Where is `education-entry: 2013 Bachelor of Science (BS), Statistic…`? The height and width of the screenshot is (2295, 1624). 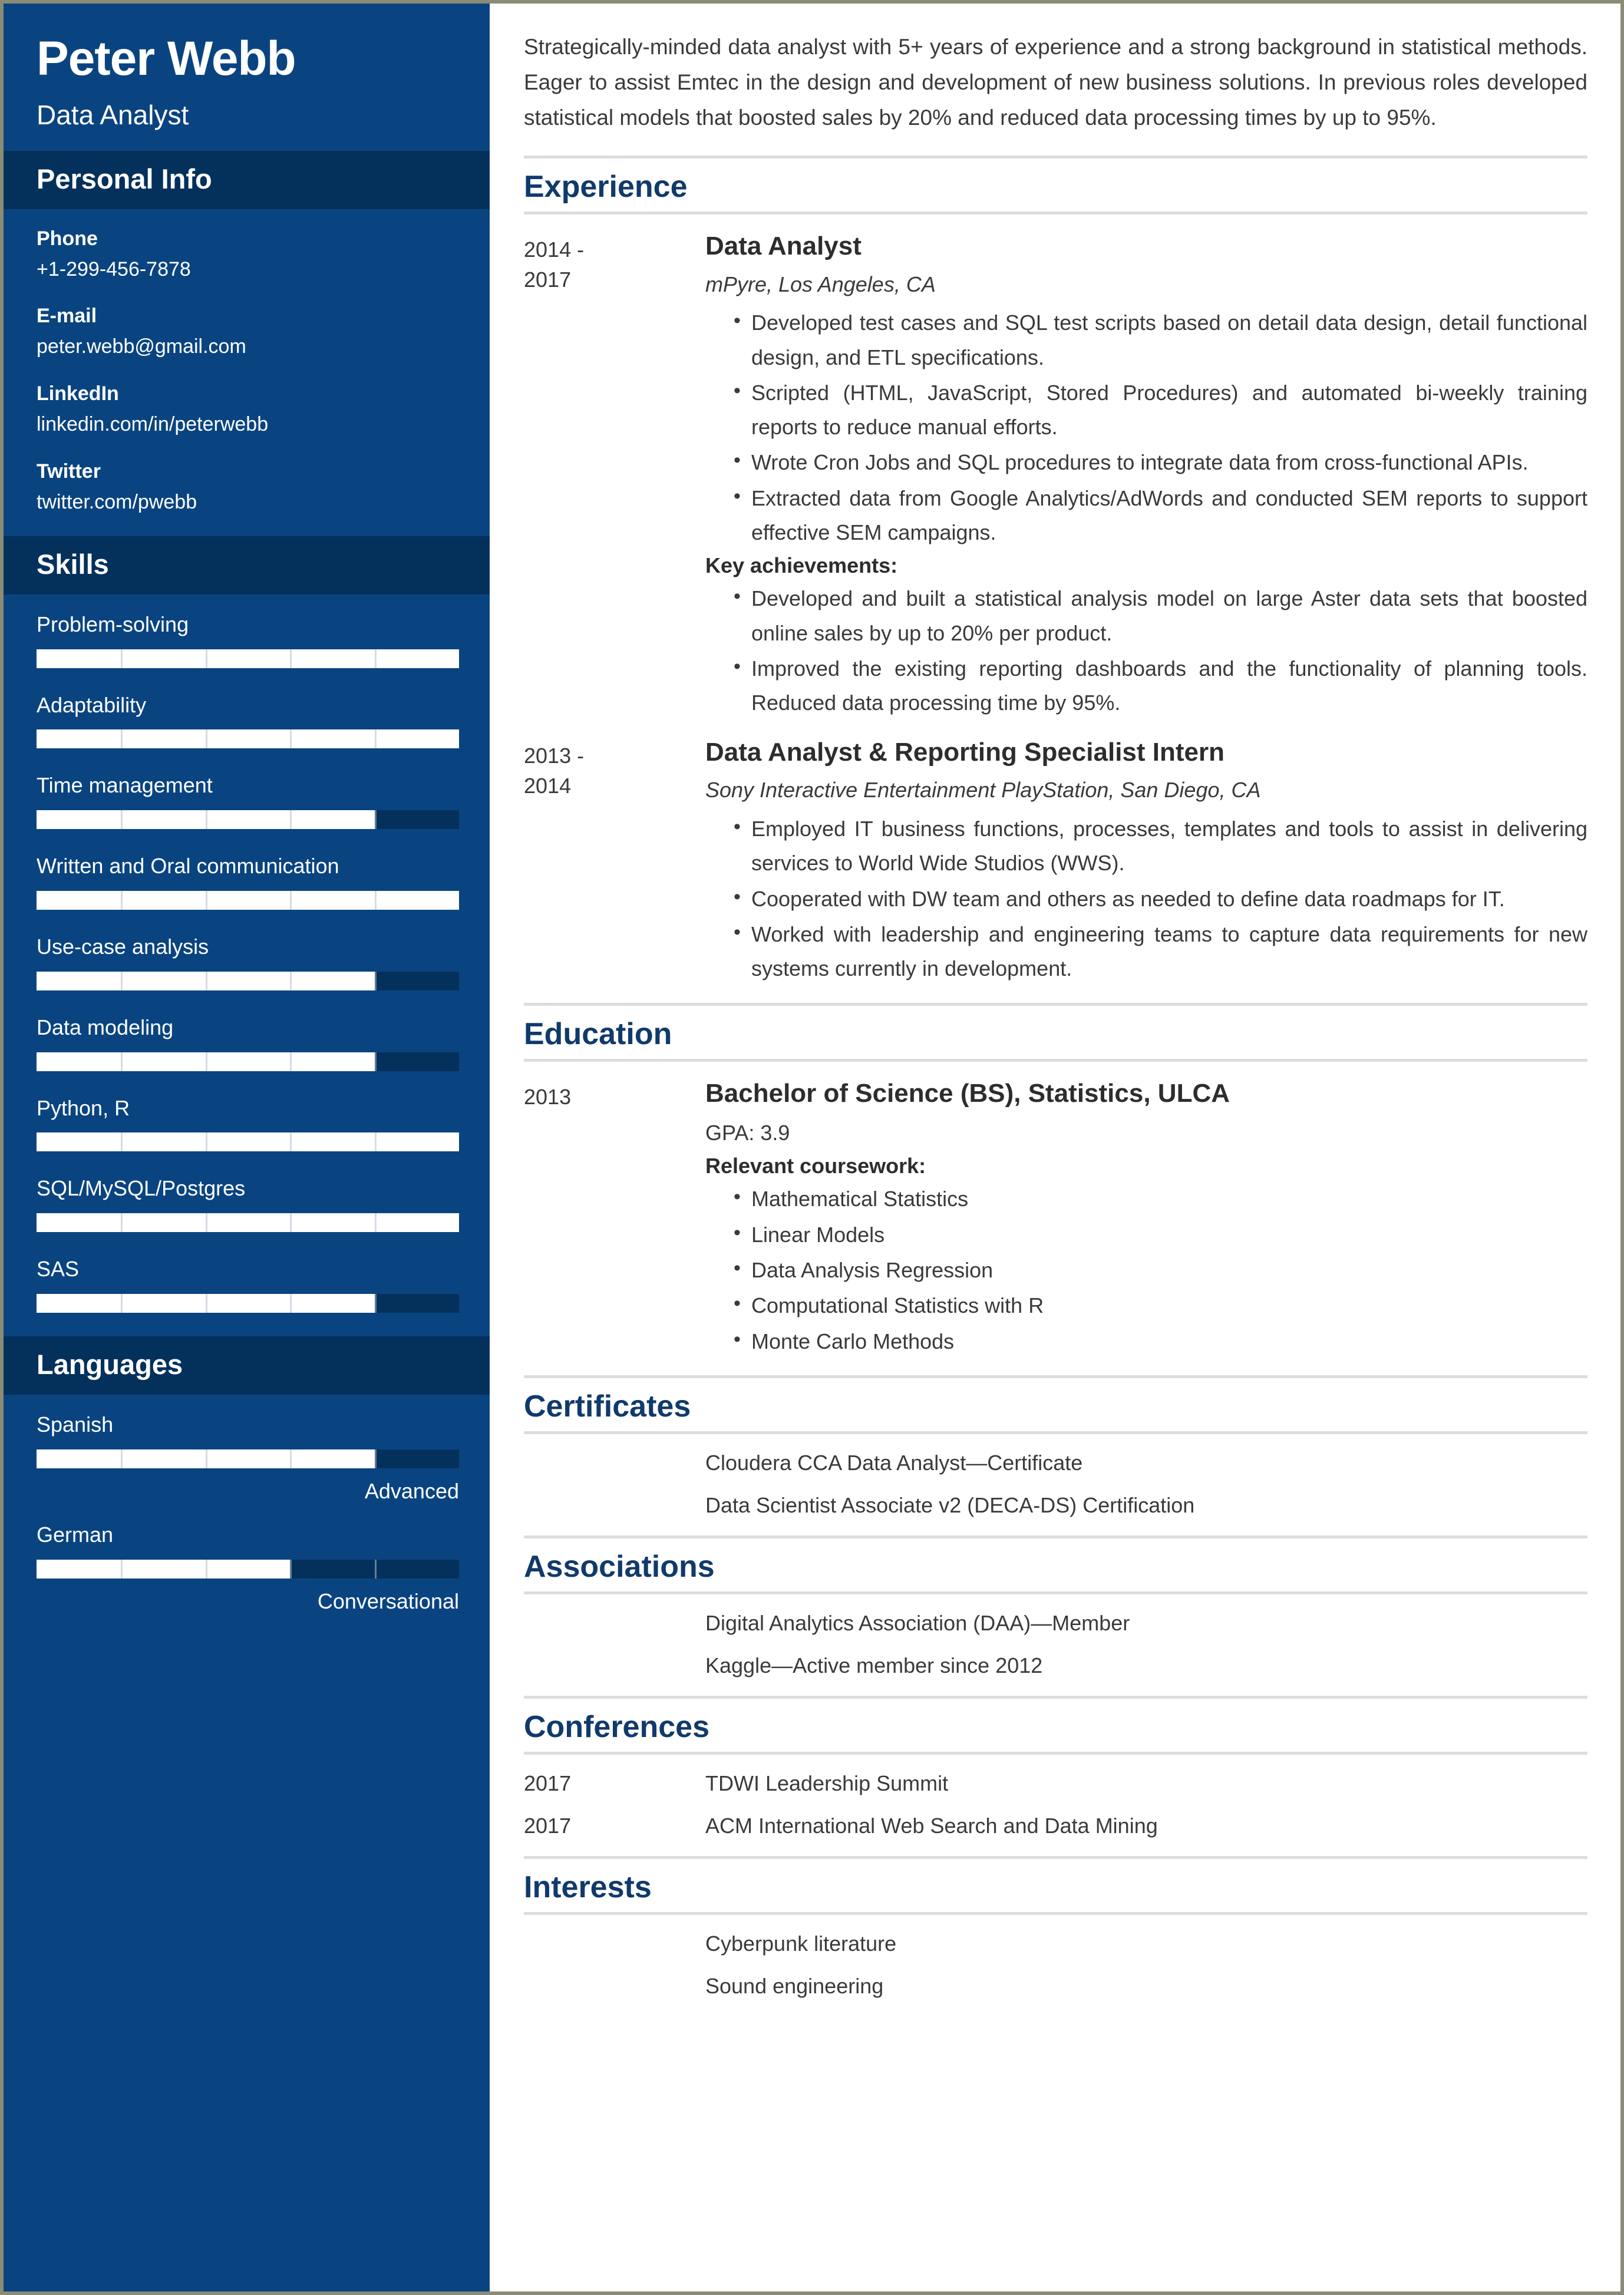 education-entry: 2013 Bachelor of Science (BS), Statistic… is located at coordinates (1055, 1219).